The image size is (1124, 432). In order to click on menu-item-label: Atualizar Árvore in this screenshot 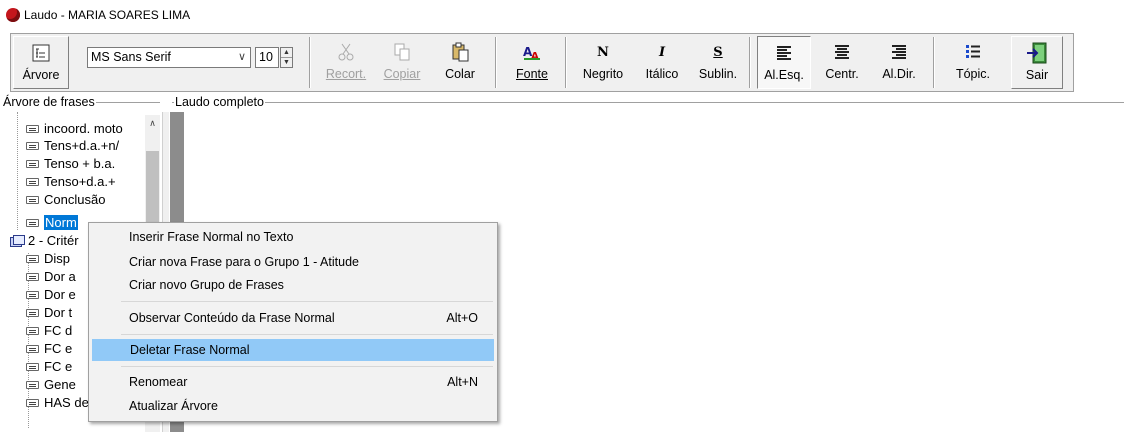, I will do `click(173, 406)`.